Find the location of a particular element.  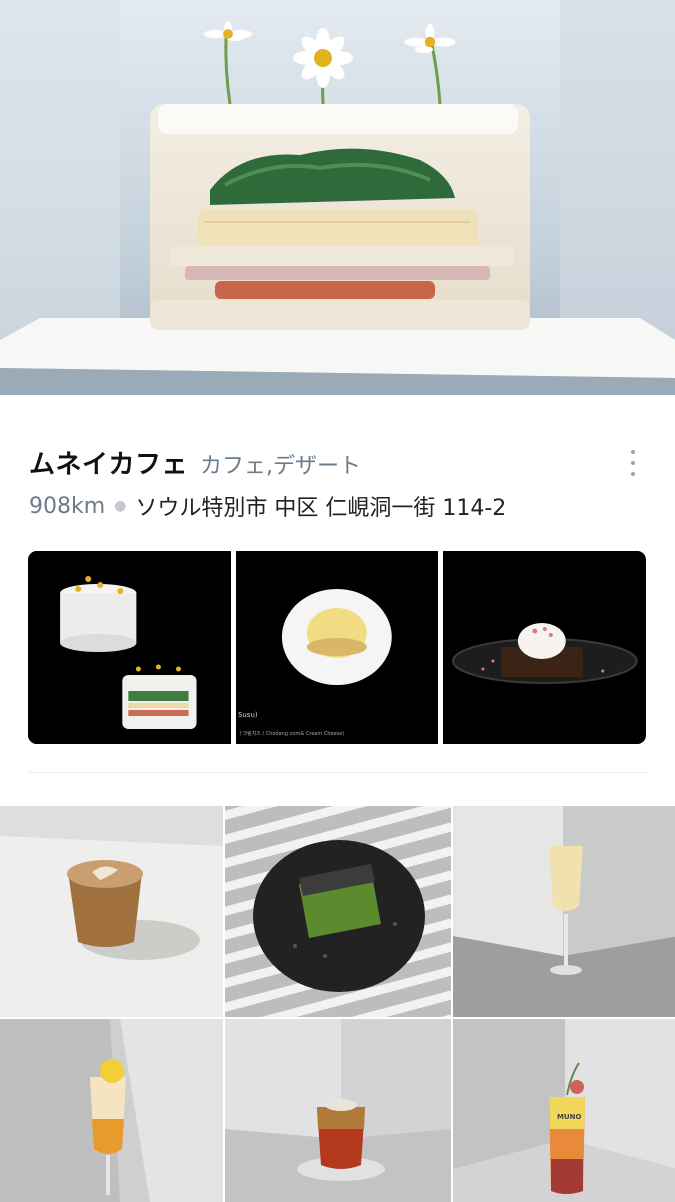

grid-photo-cocktail: MUNO is located at coordinates (564, 1110).